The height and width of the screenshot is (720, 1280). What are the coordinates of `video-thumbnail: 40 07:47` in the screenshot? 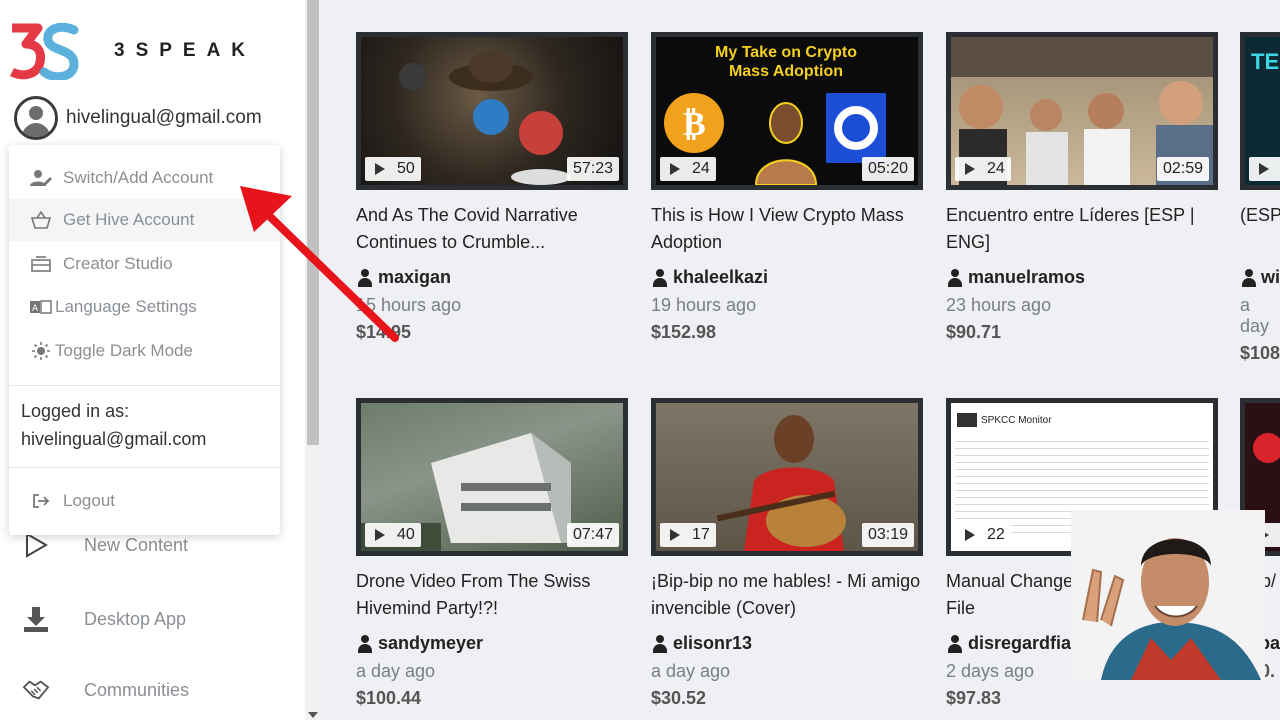 It's located at (492, 477).